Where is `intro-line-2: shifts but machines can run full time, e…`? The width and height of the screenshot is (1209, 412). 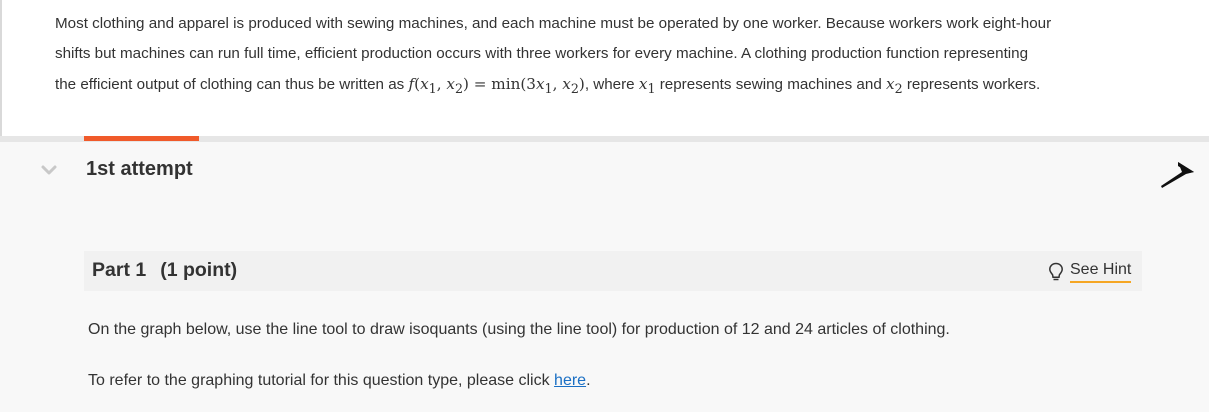 intro-line-2: shifts but machines can run full time, e… is located at coordinates (542, 53).